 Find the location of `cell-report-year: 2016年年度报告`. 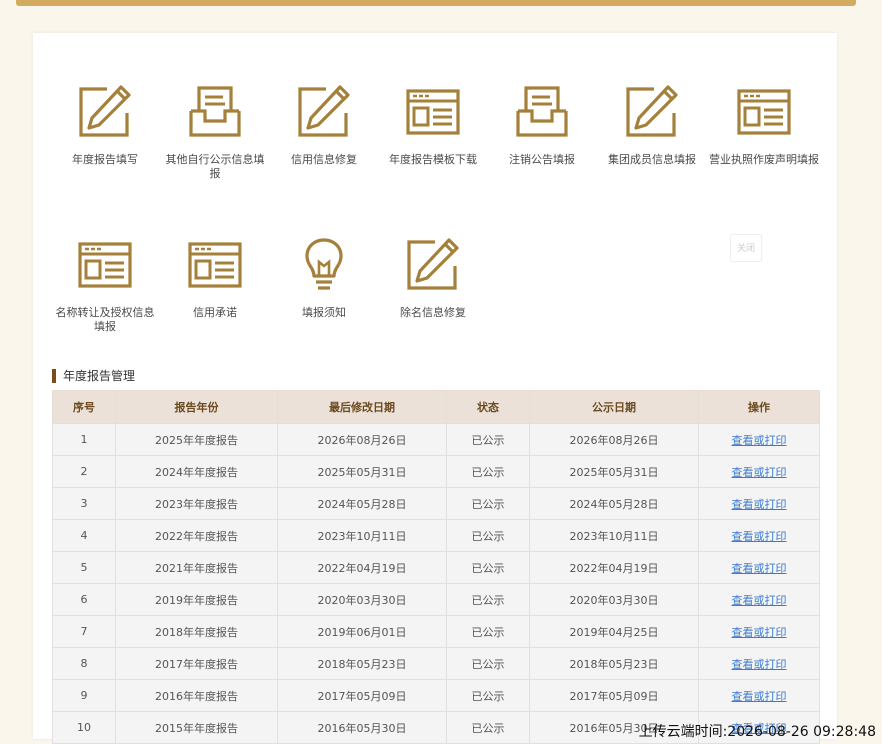

cell-report-year: 2016年年度报告 is located at coordinates (196, 695).